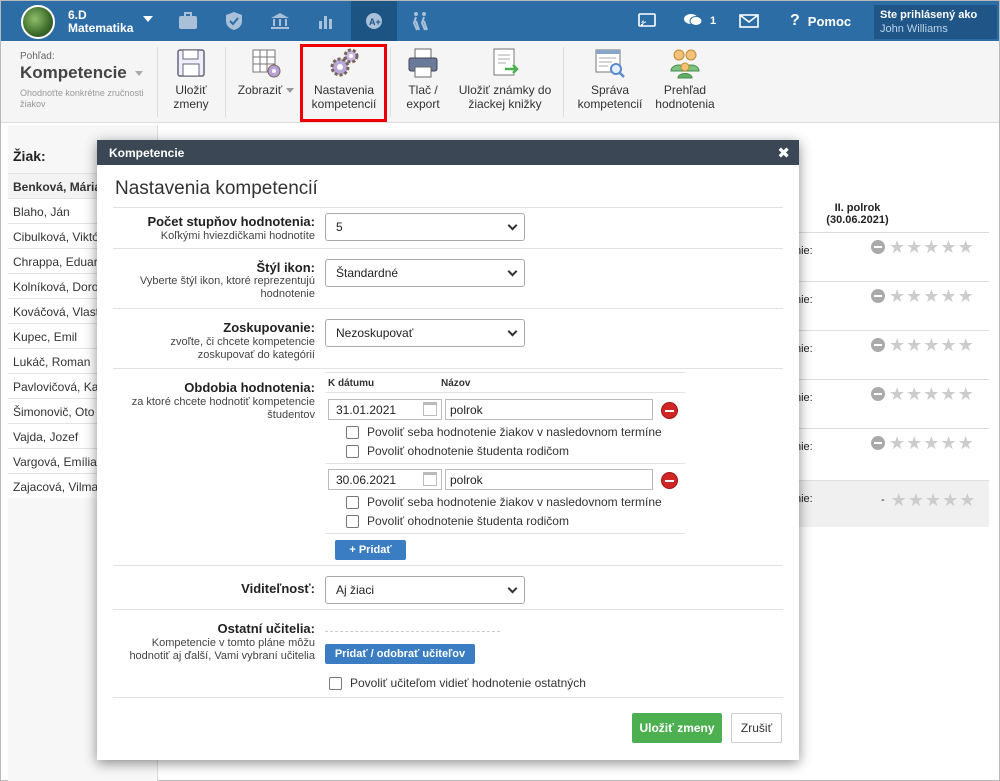  I want to click on button-label: zmeny, so click(191, 104).